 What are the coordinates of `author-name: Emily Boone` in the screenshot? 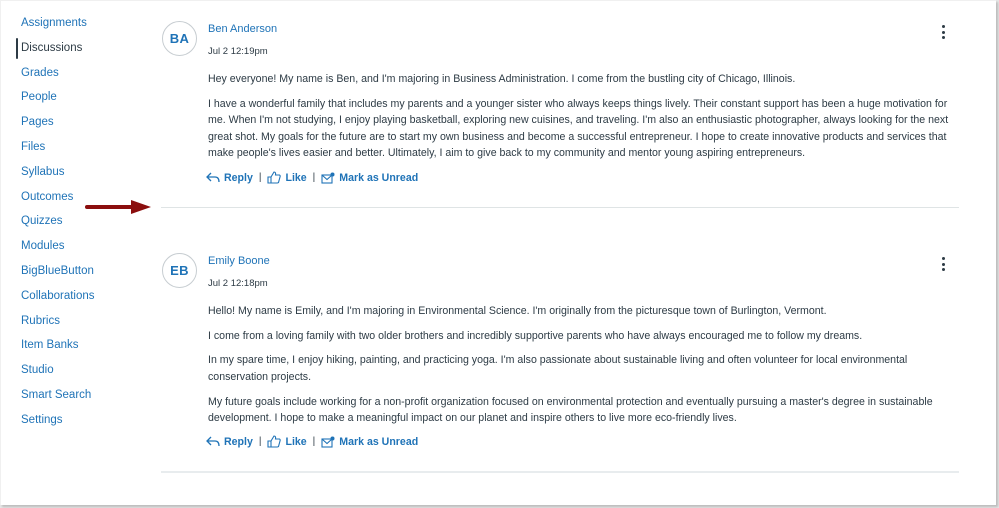 It's located at (239, 261).